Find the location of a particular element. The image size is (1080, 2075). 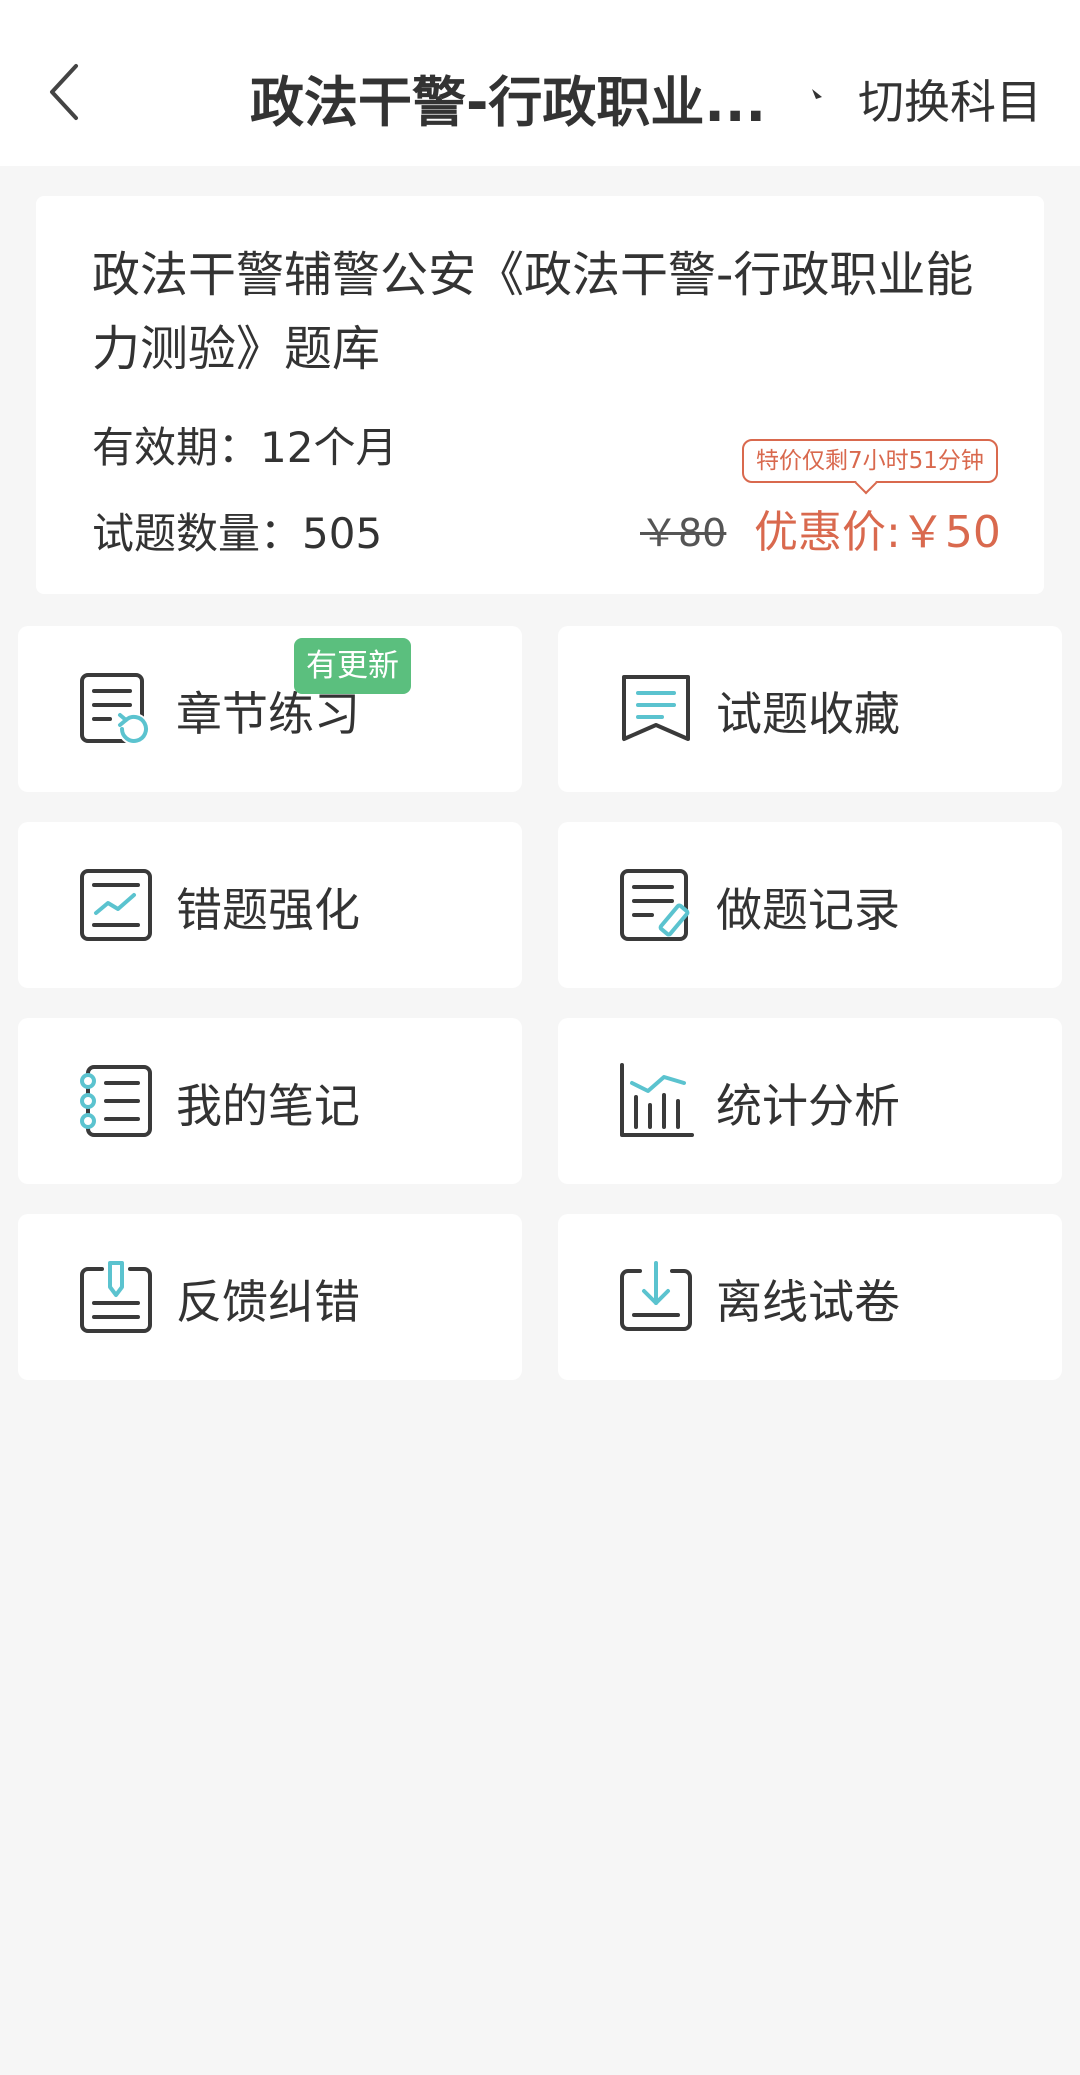

feedback-pen-icon is located at coordinates (116, 1297).